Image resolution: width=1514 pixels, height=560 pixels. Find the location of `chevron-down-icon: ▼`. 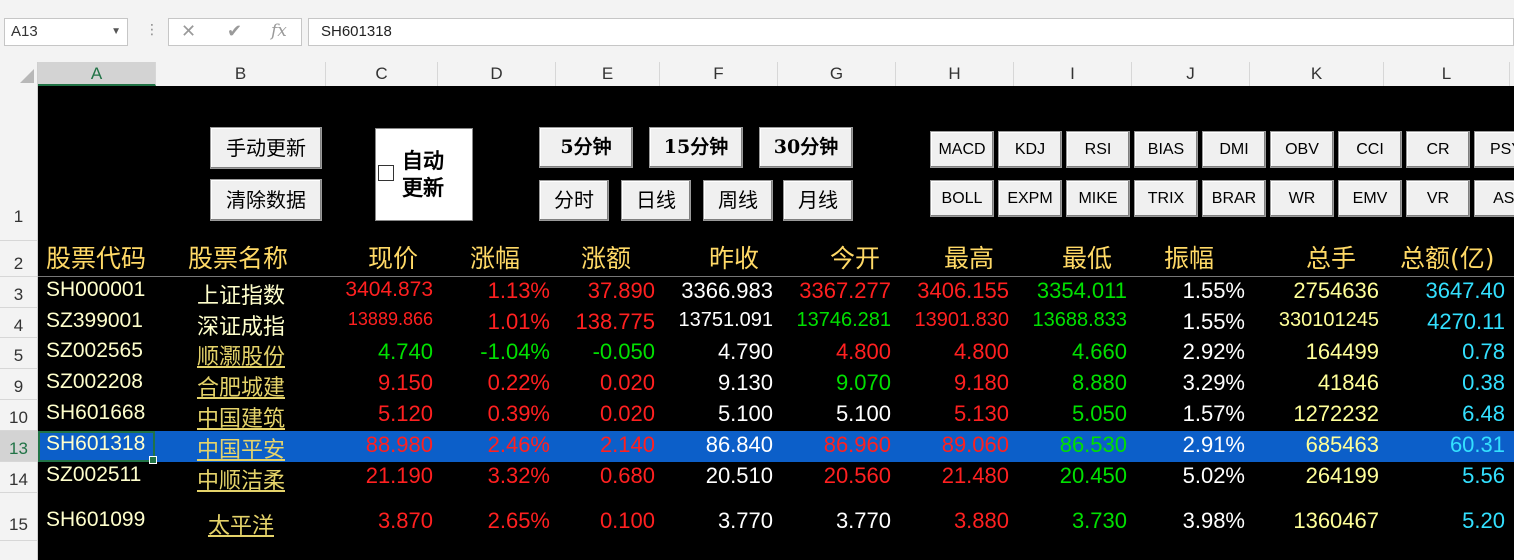

chevron-down-icon: ▼ is located at coordinates (116, 32).